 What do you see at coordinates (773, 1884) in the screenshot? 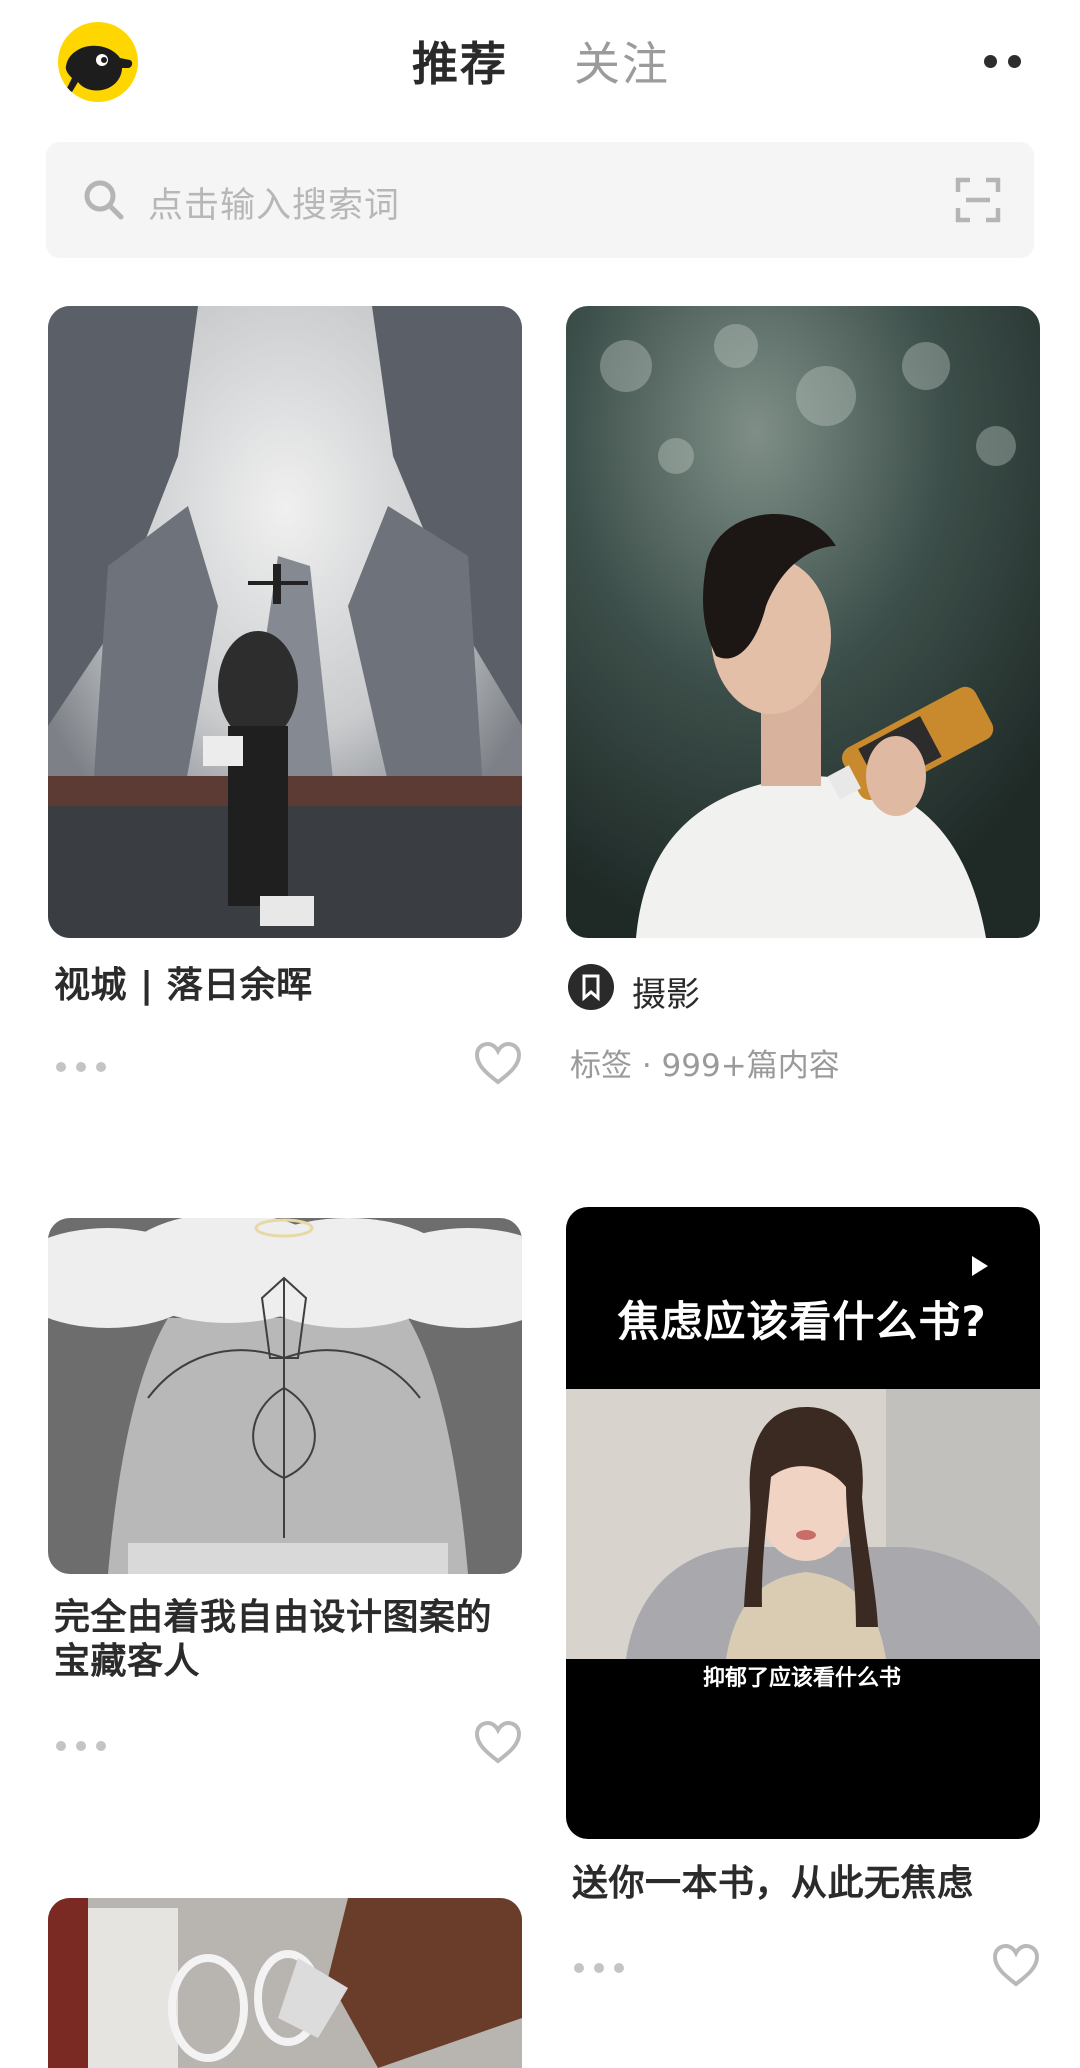
I see `video-title: 送你一本书，从此无焦虑` at bounding box center [773, 1884].